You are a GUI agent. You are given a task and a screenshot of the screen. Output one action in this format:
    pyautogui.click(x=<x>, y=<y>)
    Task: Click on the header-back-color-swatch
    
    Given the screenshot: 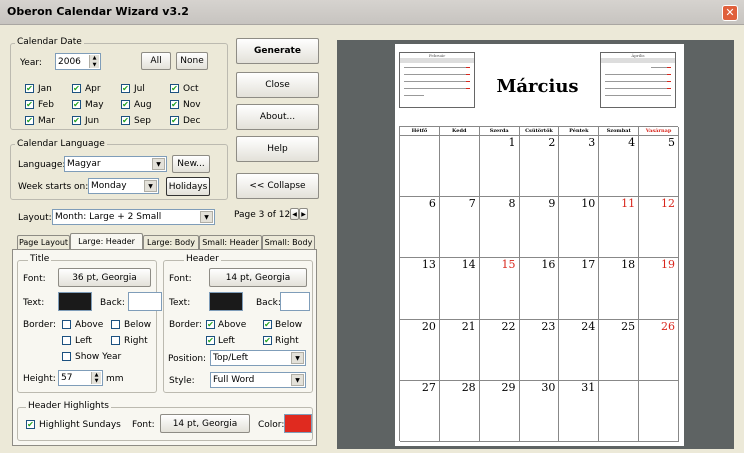 What is the action you would take?
    pyautogui.click(x=295, y=301)
    